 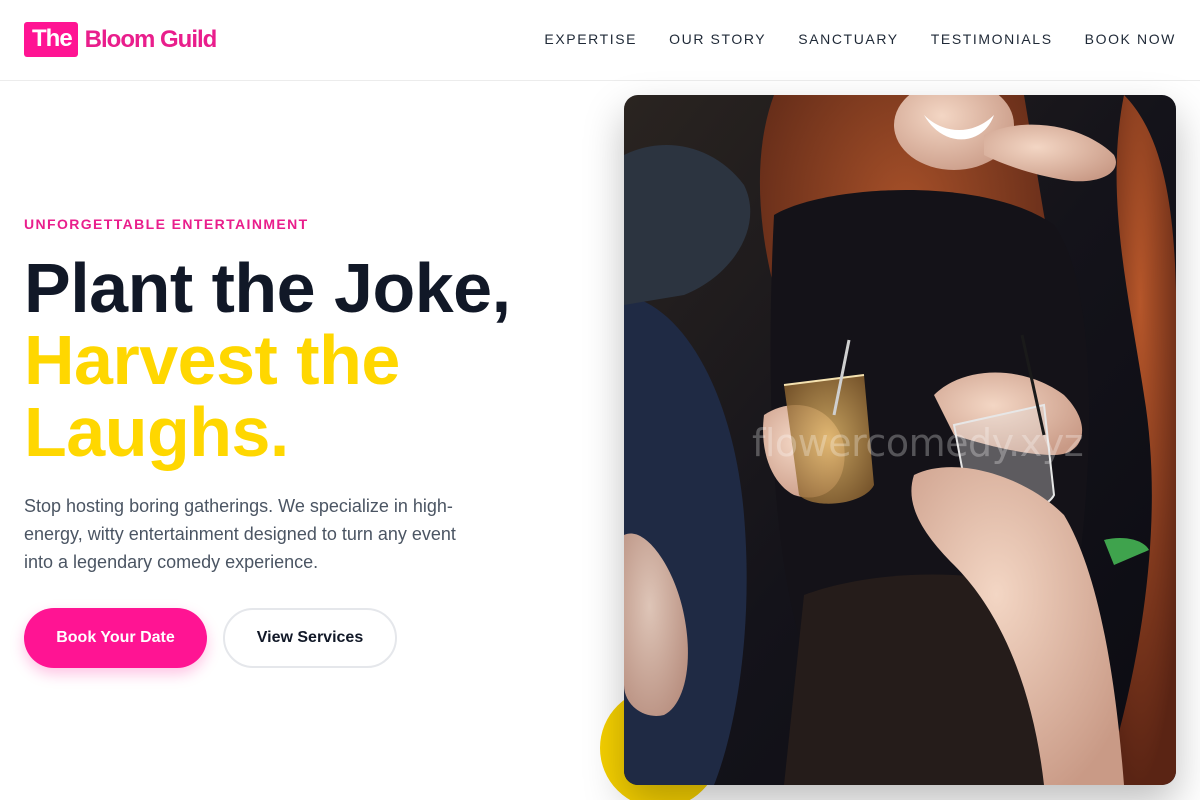 I want to click on hero-eyebrow: UNFORGETTABLE ENTERTAINMENT, so click(x=166, y=224).